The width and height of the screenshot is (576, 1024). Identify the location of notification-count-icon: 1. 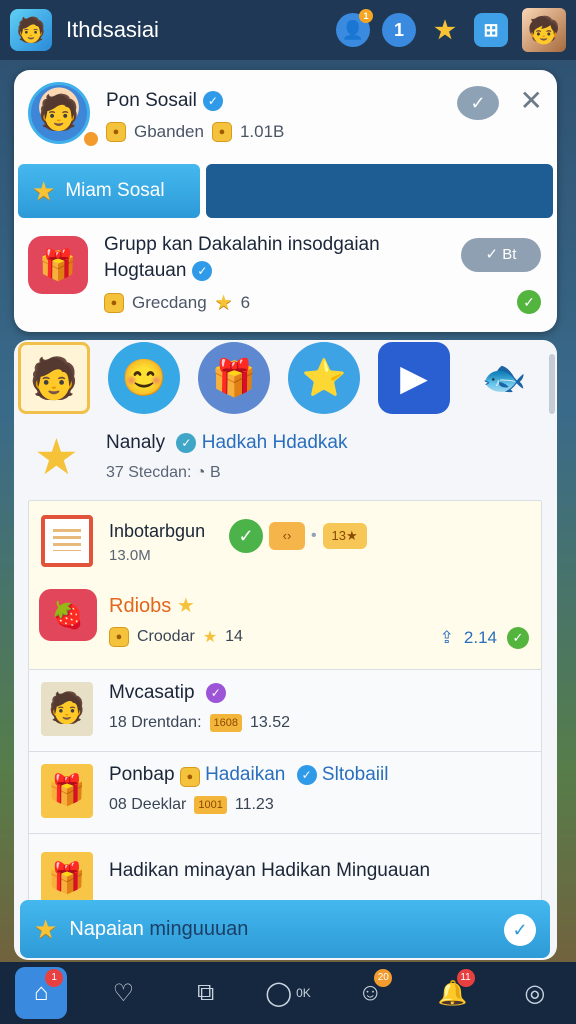
(399, 30).